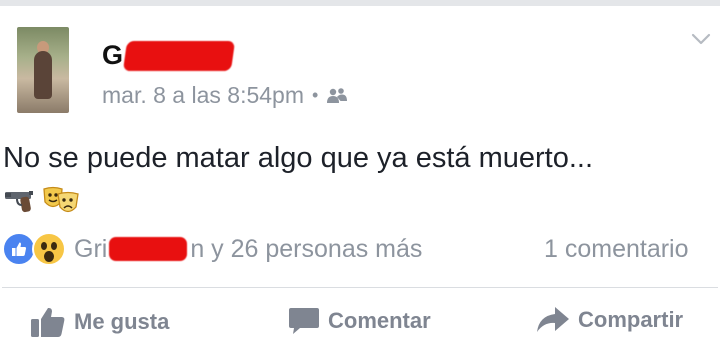 The width and height of the screenshot is (720, 356). Describe the element at coordinates (616, 249) in the screenshot. I see `comments-count: 1 comentario` at that location.